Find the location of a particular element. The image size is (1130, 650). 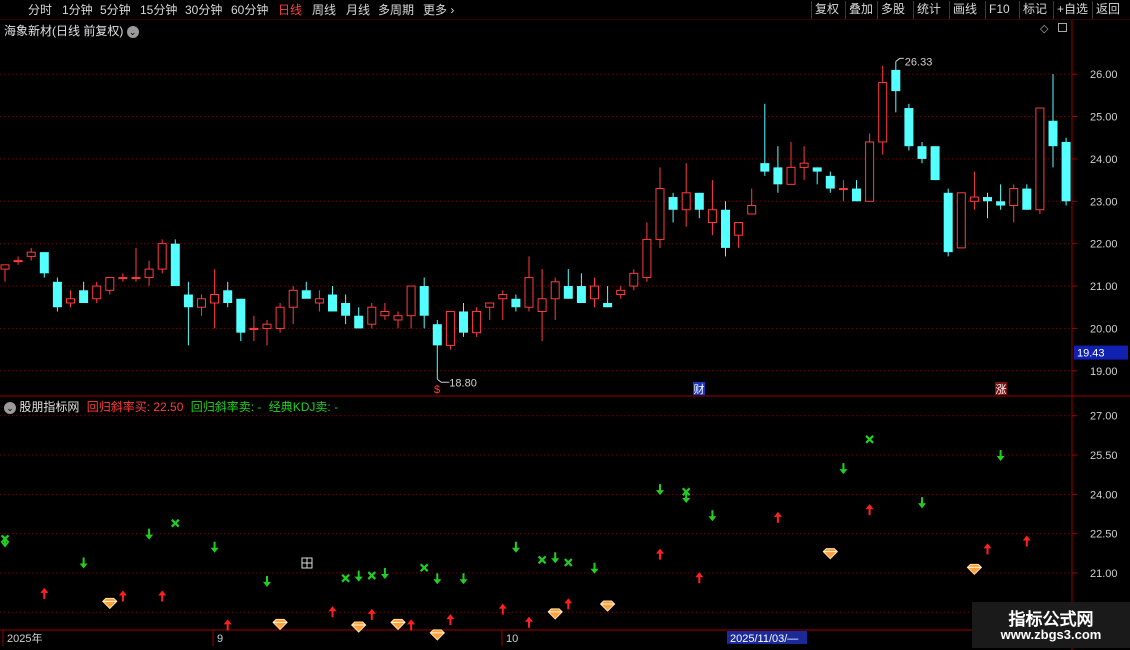

indicator-axis-label: 22.50 is located at coordinates (1104, 535).